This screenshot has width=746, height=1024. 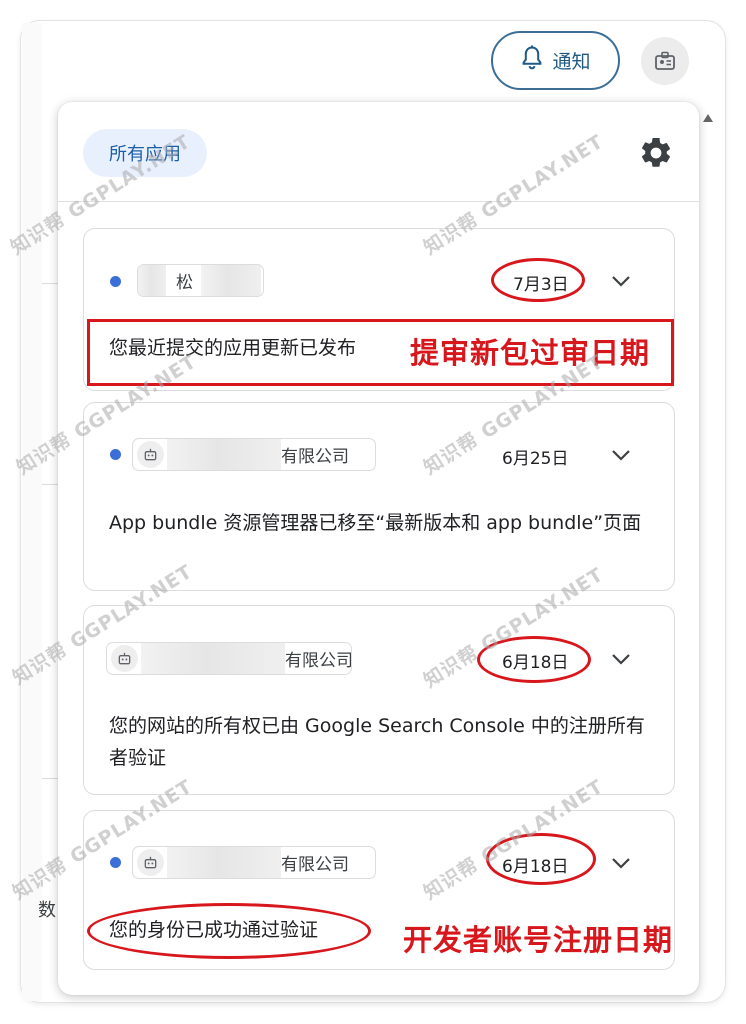 I want to click on all-apps-filter-chip: 所有应用, so click(x=145, y=153).